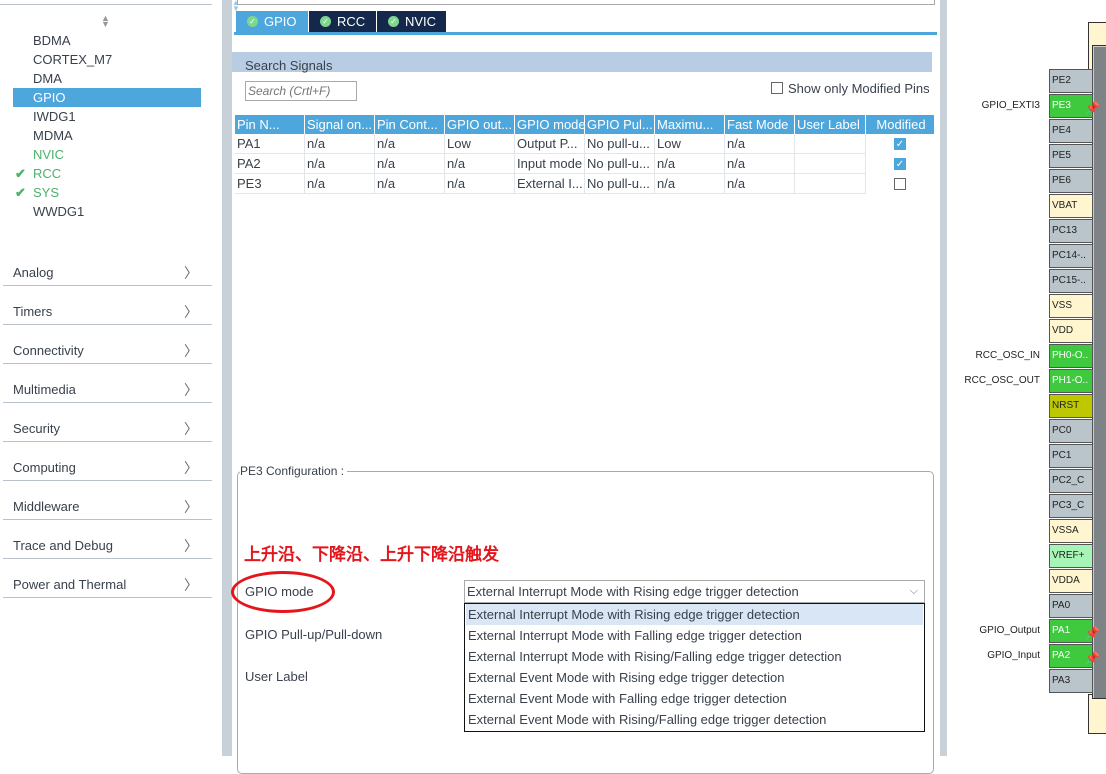 Image resolution: width=1106 pixels, height=774 pixels. I want to click on pin-vdda: VDDA, so click(1071, 581).